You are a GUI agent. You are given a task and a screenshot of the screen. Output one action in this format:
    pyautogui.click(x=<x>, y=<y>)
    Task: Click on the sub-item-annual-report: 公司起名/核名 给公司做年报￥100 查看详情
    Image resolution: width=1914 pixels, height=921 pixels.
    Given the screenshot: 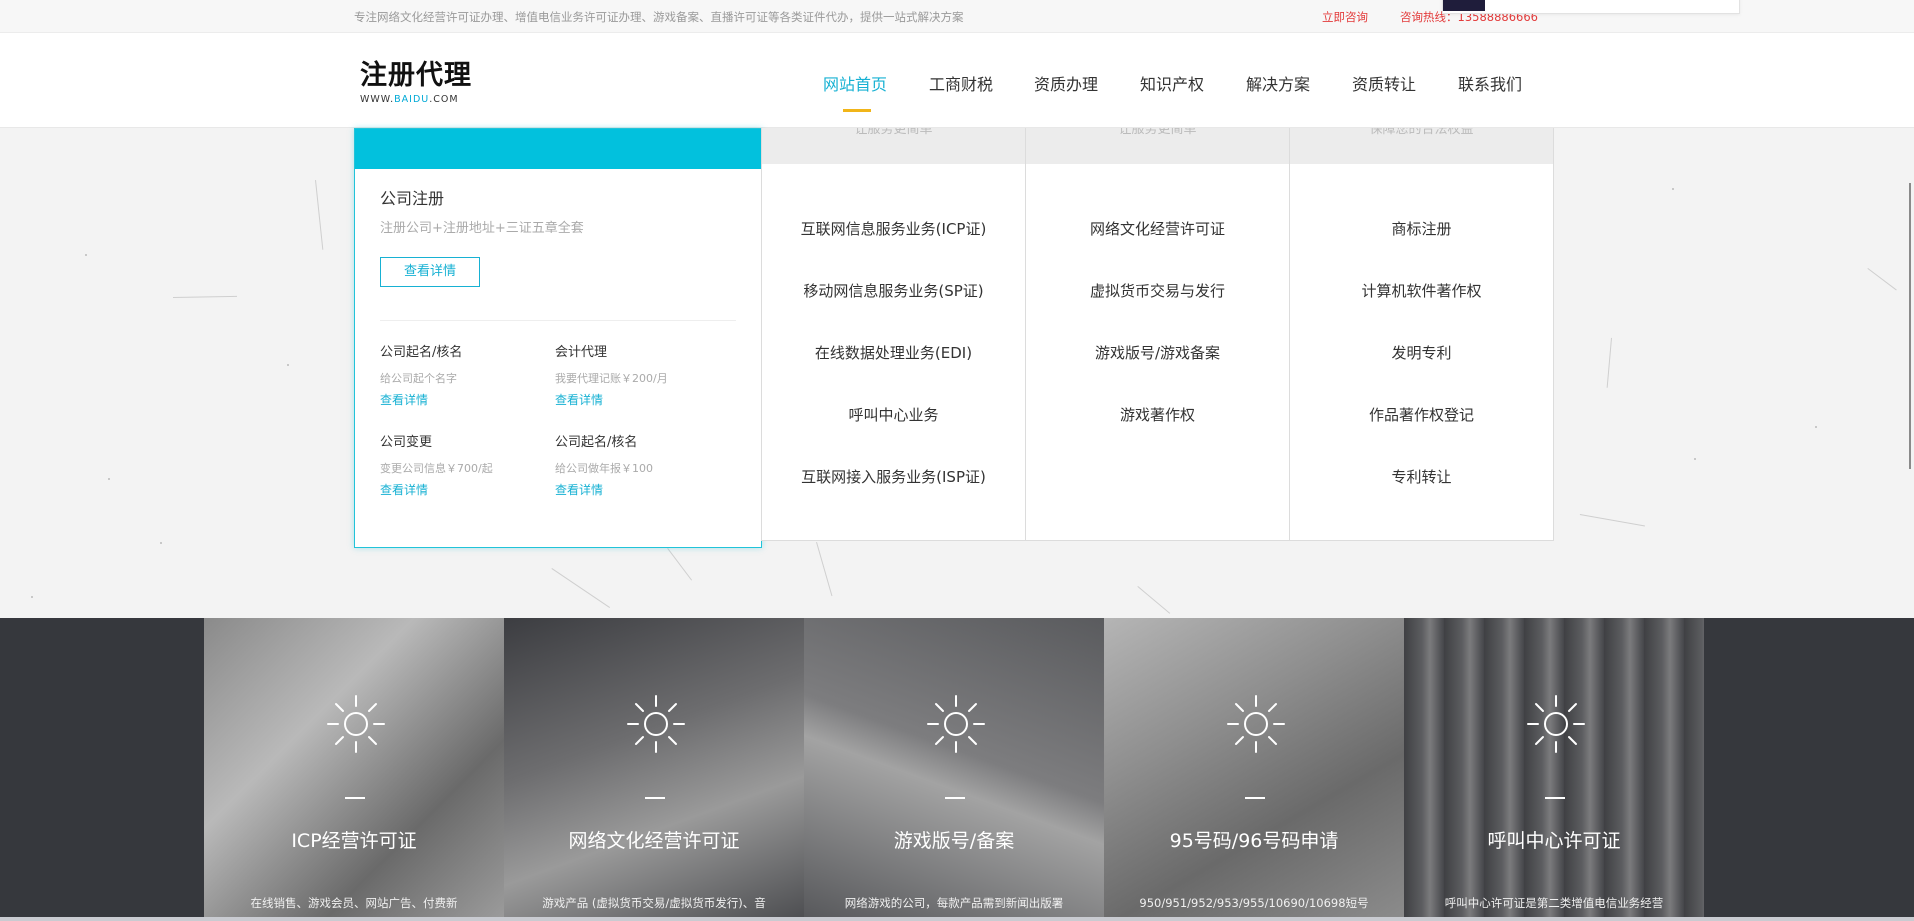 What is the action you would take?
    pyautogui.click(x=640, y=464)
    